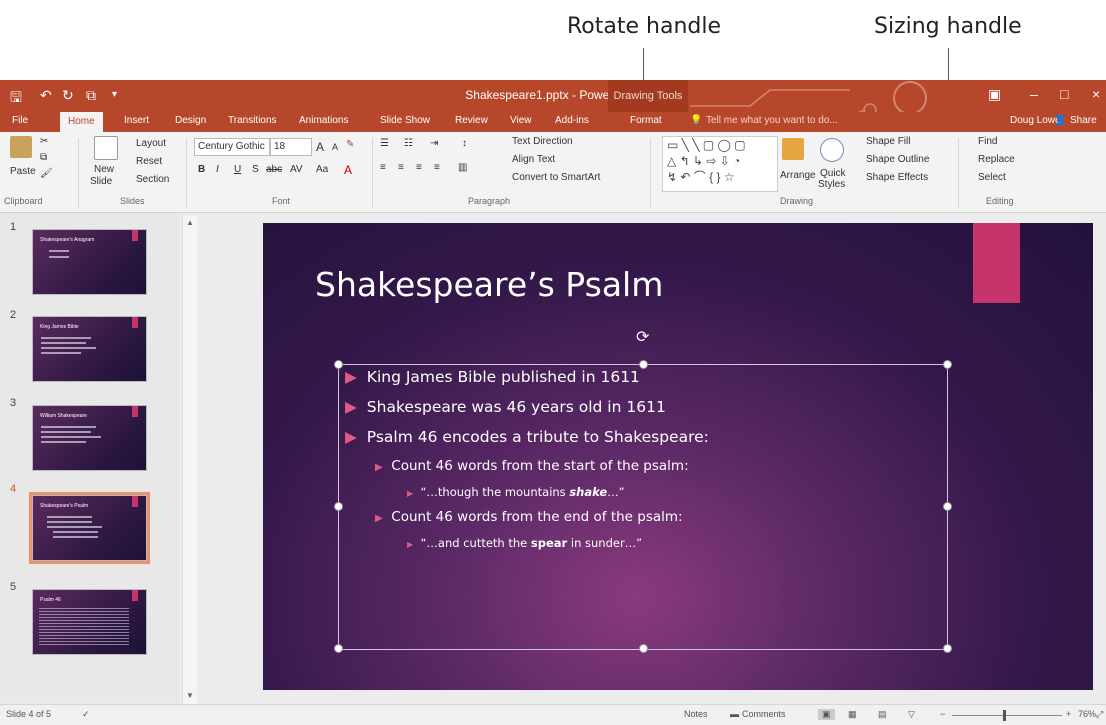 The height and width of the screenshot is (725, 1106). I want to click on slide-sorter-icon: ▦, so click(852, 714).